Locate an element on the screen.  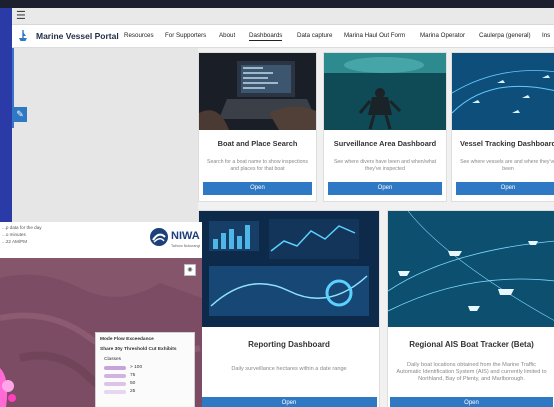
nav-for-supporters: For Supporters is located at coordinates (185, 35).